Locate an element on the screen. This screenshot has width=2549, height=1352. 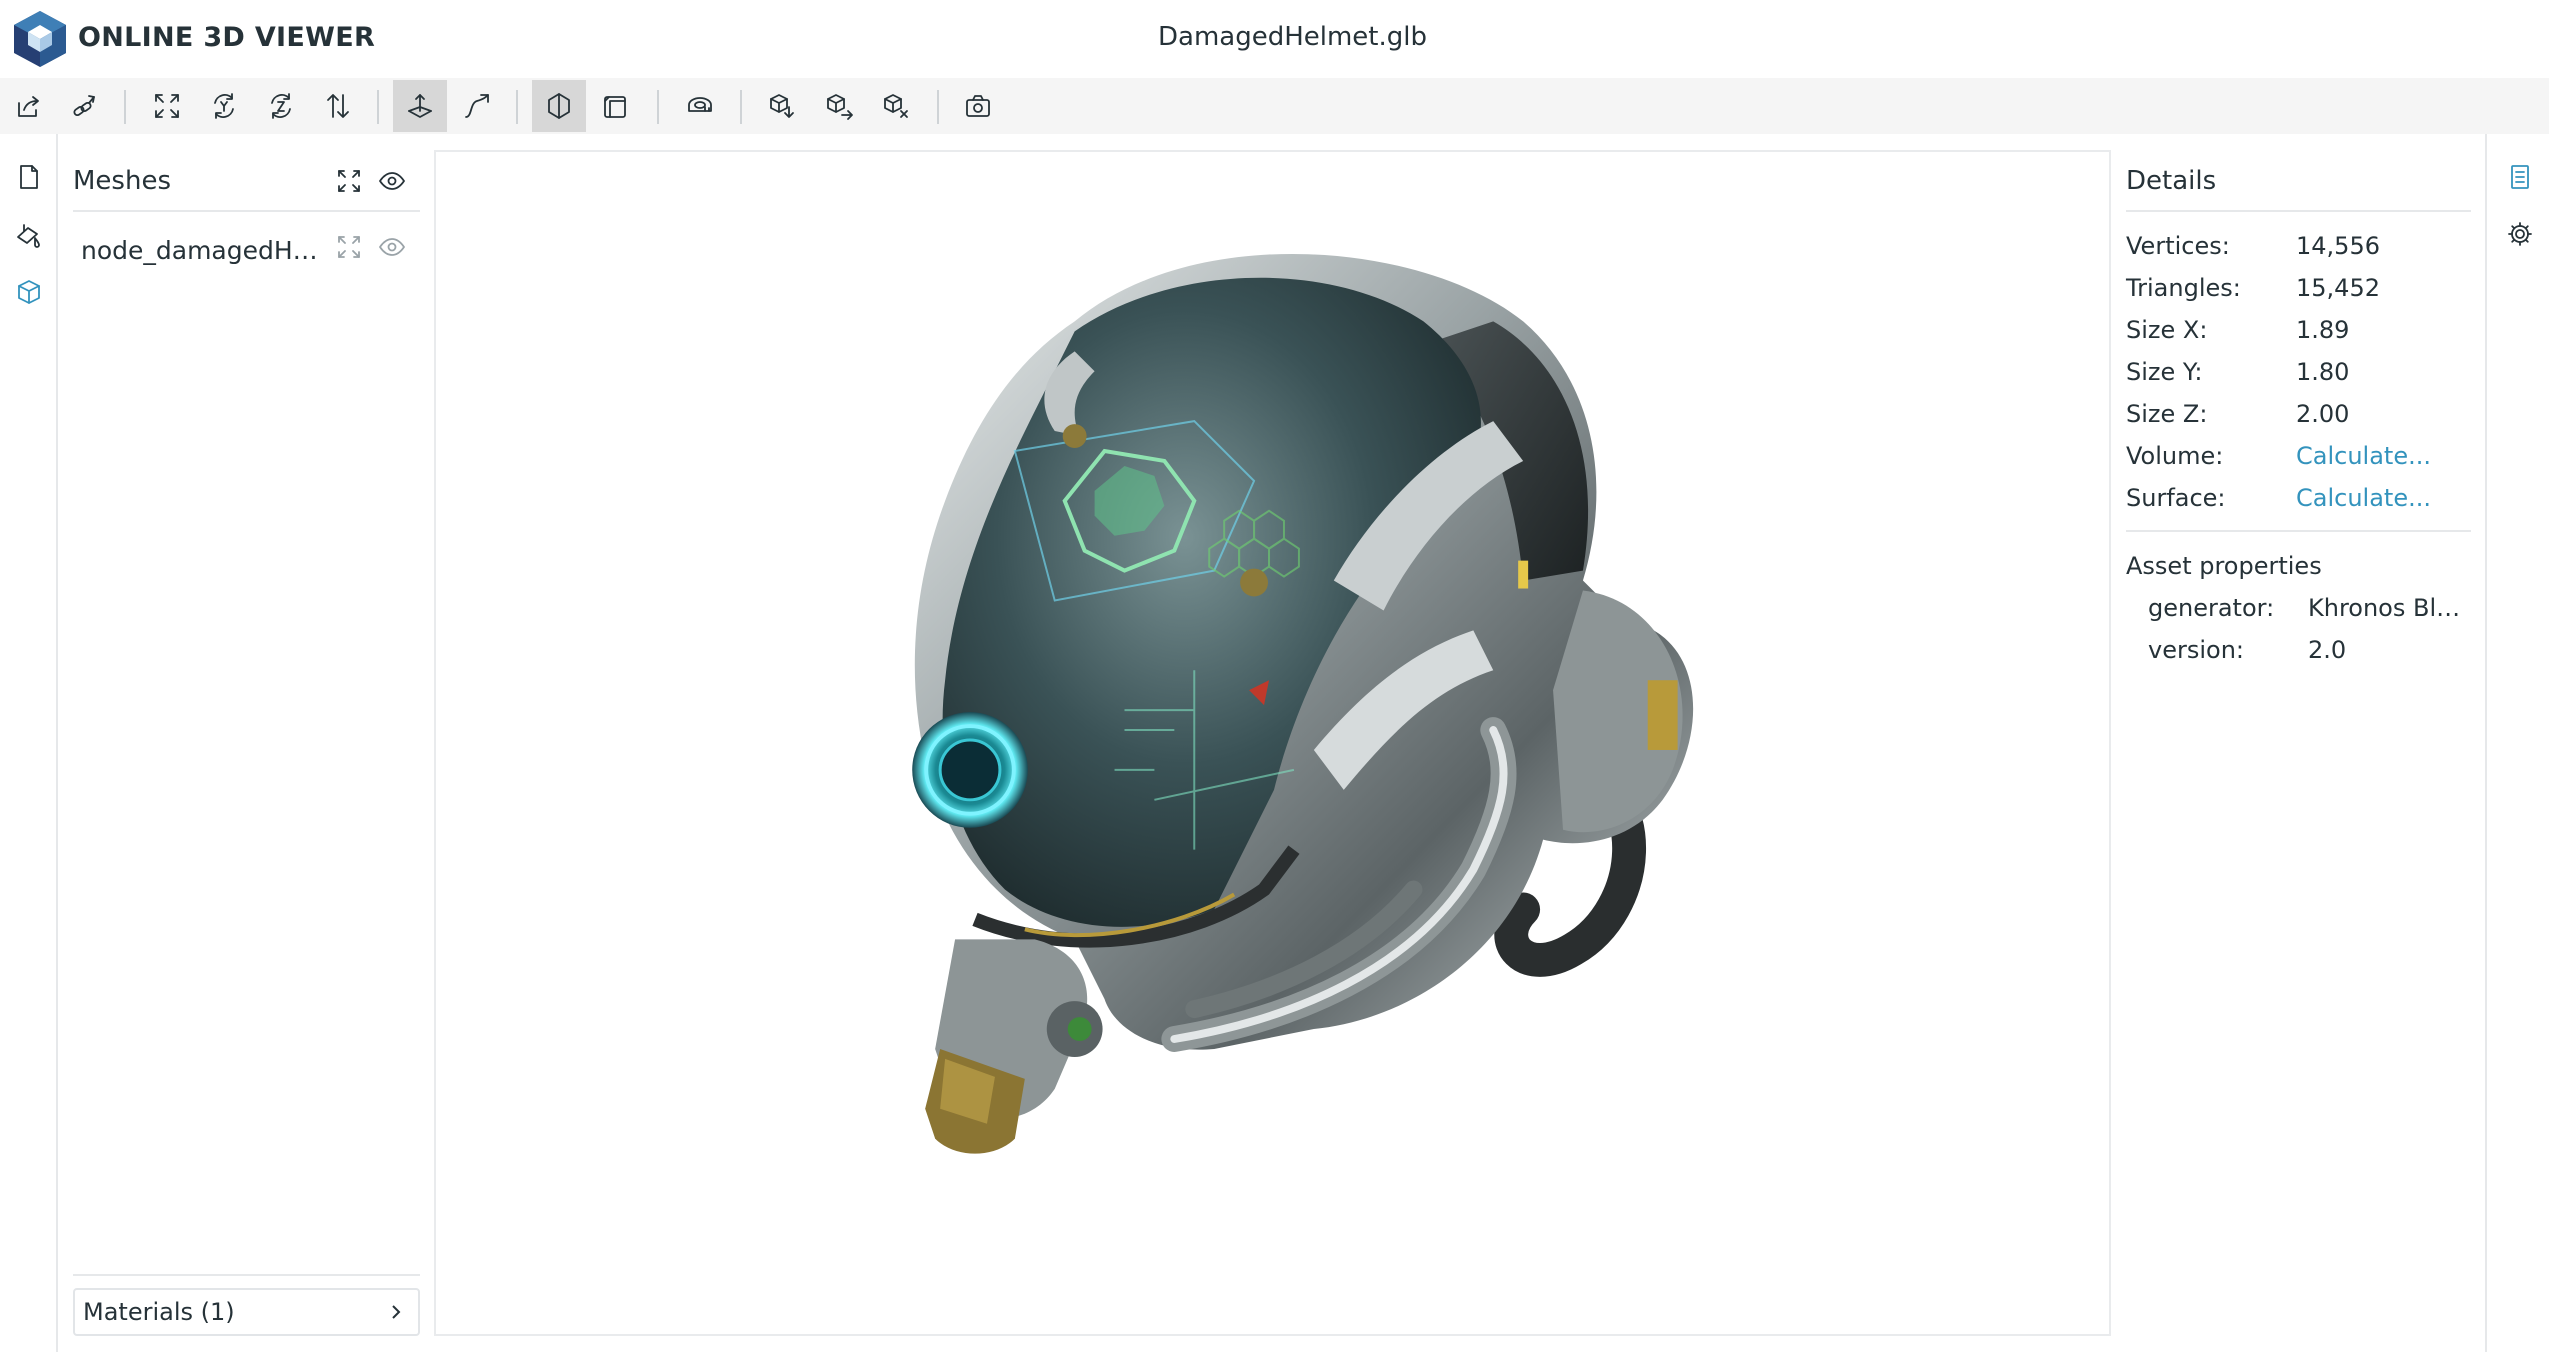
free-orbit-button is located at coordinates (477, 106).